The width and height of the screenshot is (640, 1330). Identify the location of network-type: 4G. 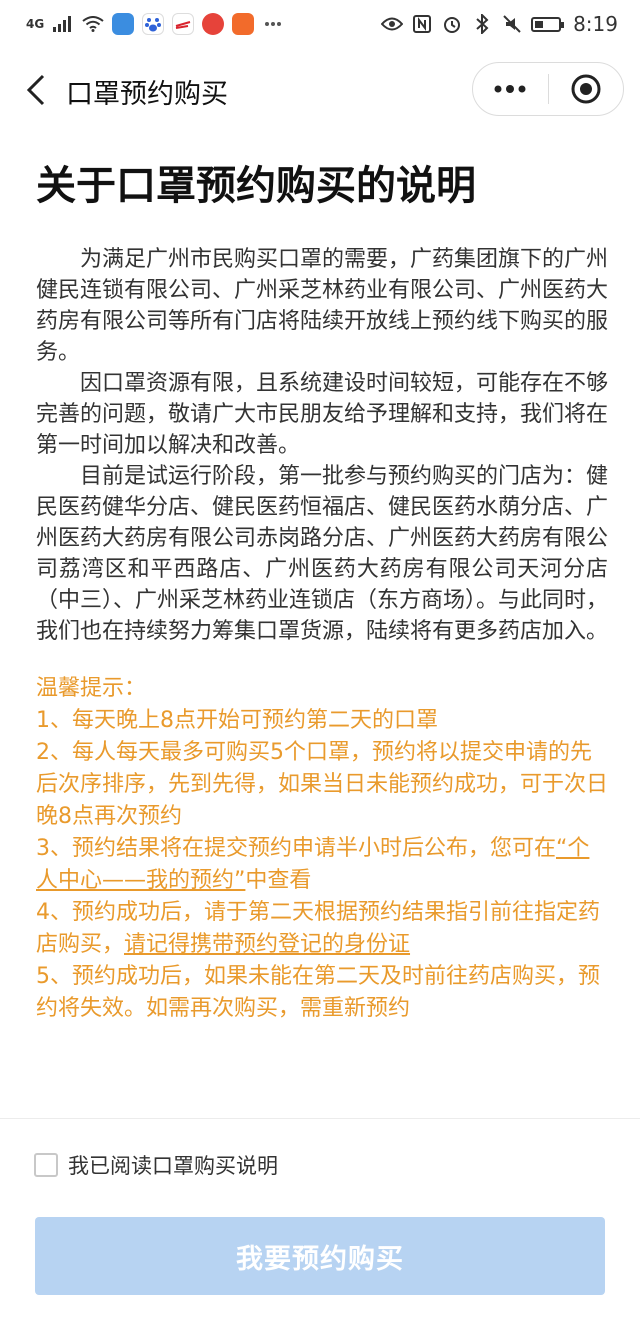
(35, 24).